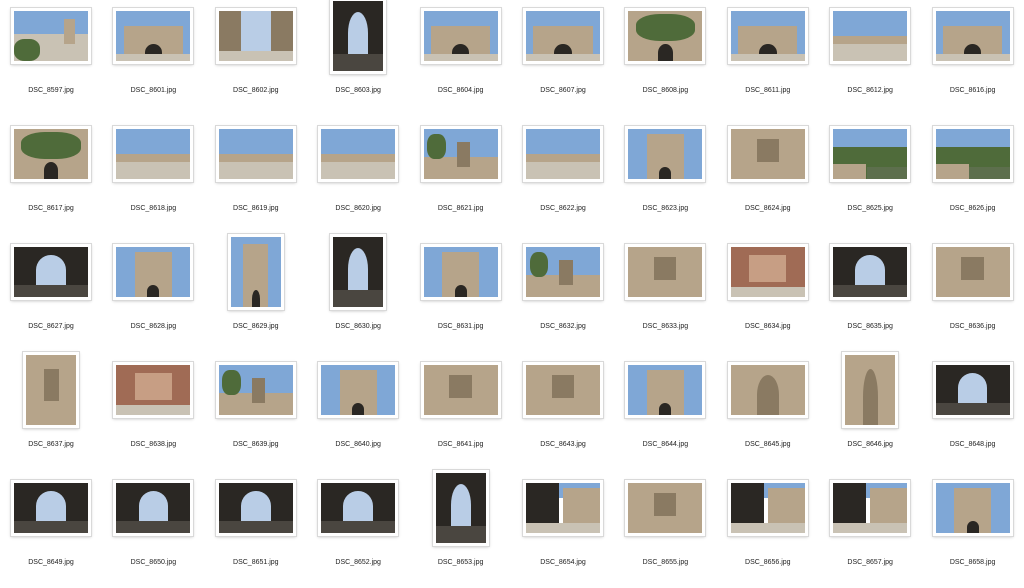  I want to click on file-item: DSC_8631.jpg, so click(461, 293).